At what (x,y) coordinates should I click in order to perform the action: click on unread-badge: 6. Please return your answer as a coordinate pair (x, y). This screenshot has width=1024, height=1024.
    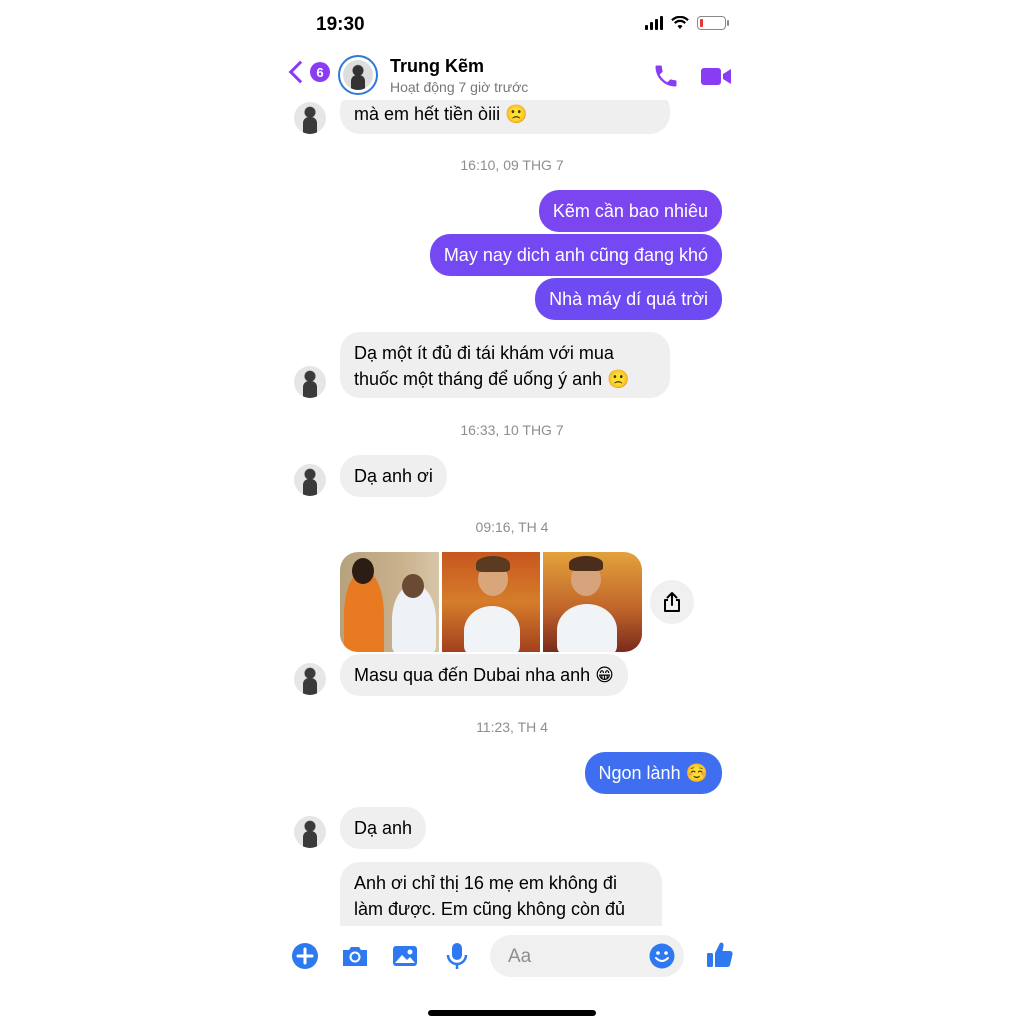
    Looking at the image, I should click on (320, 72).